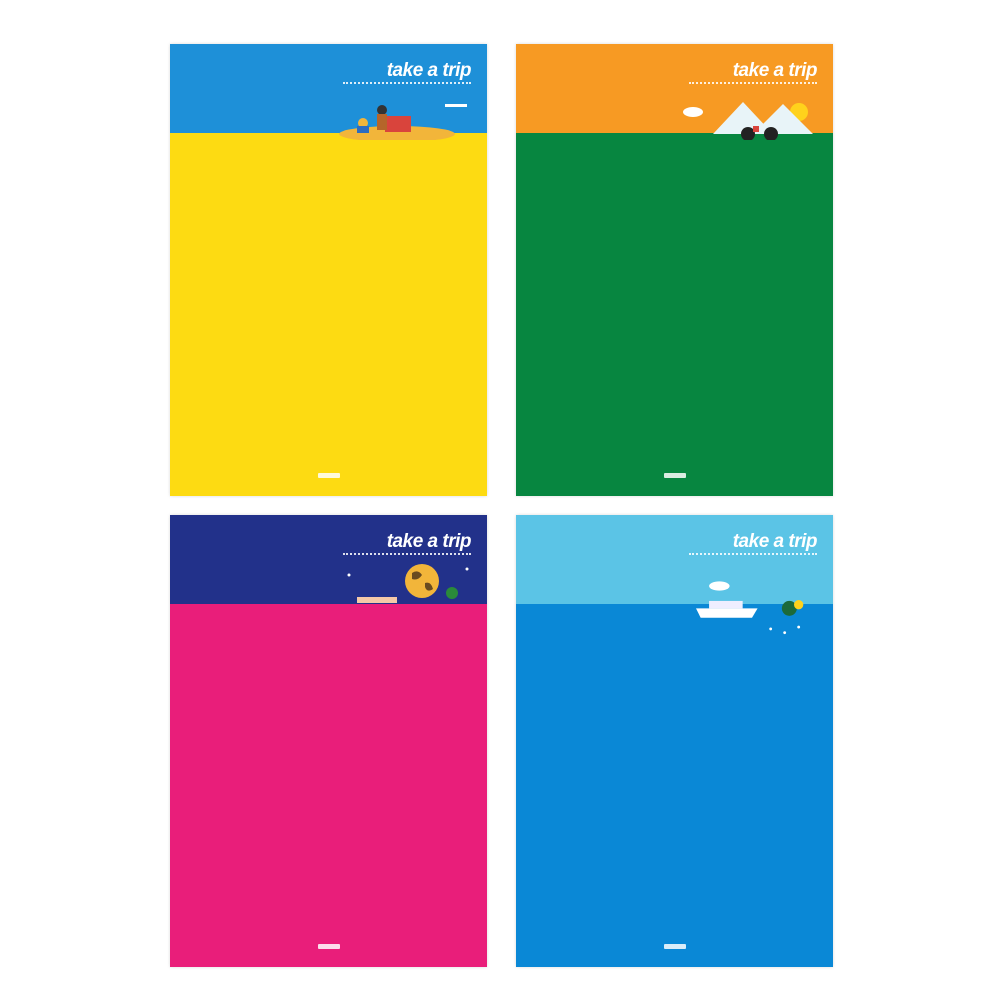  I want to click on mountain-bicycle-icon, so click(748, 121).